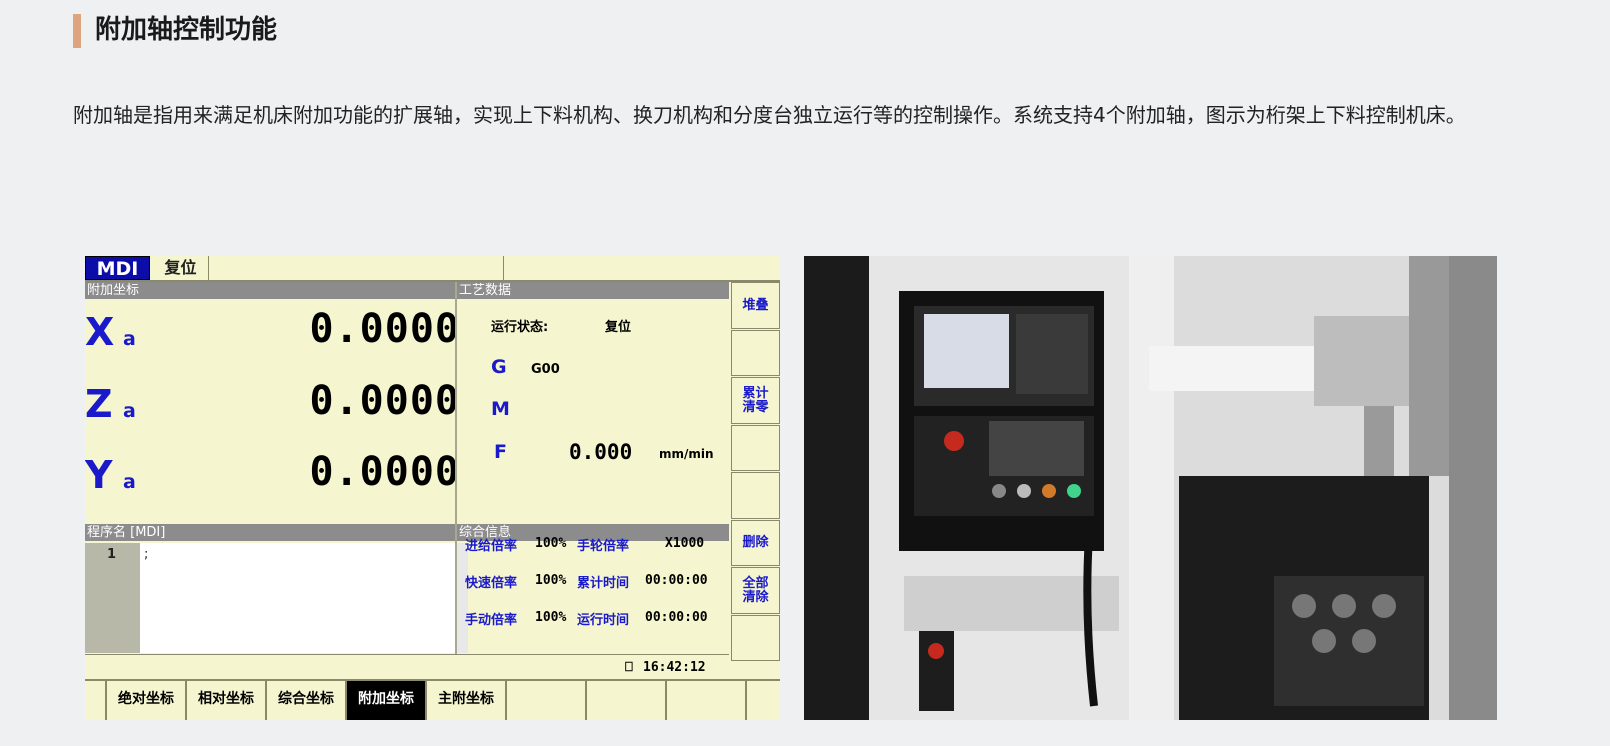  I want to click on total-time-value: 00:00:00, so click(676, 580).